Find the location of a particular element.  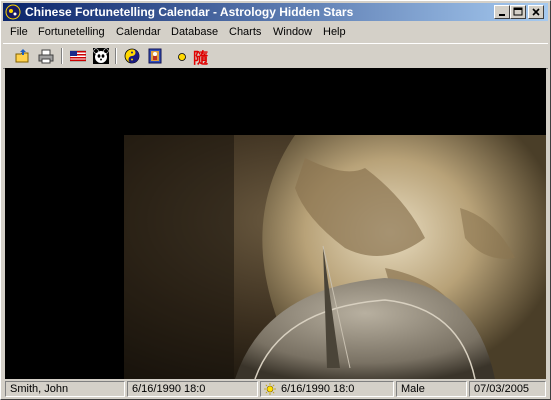

maximize-button is located at coordinates (518, 12).